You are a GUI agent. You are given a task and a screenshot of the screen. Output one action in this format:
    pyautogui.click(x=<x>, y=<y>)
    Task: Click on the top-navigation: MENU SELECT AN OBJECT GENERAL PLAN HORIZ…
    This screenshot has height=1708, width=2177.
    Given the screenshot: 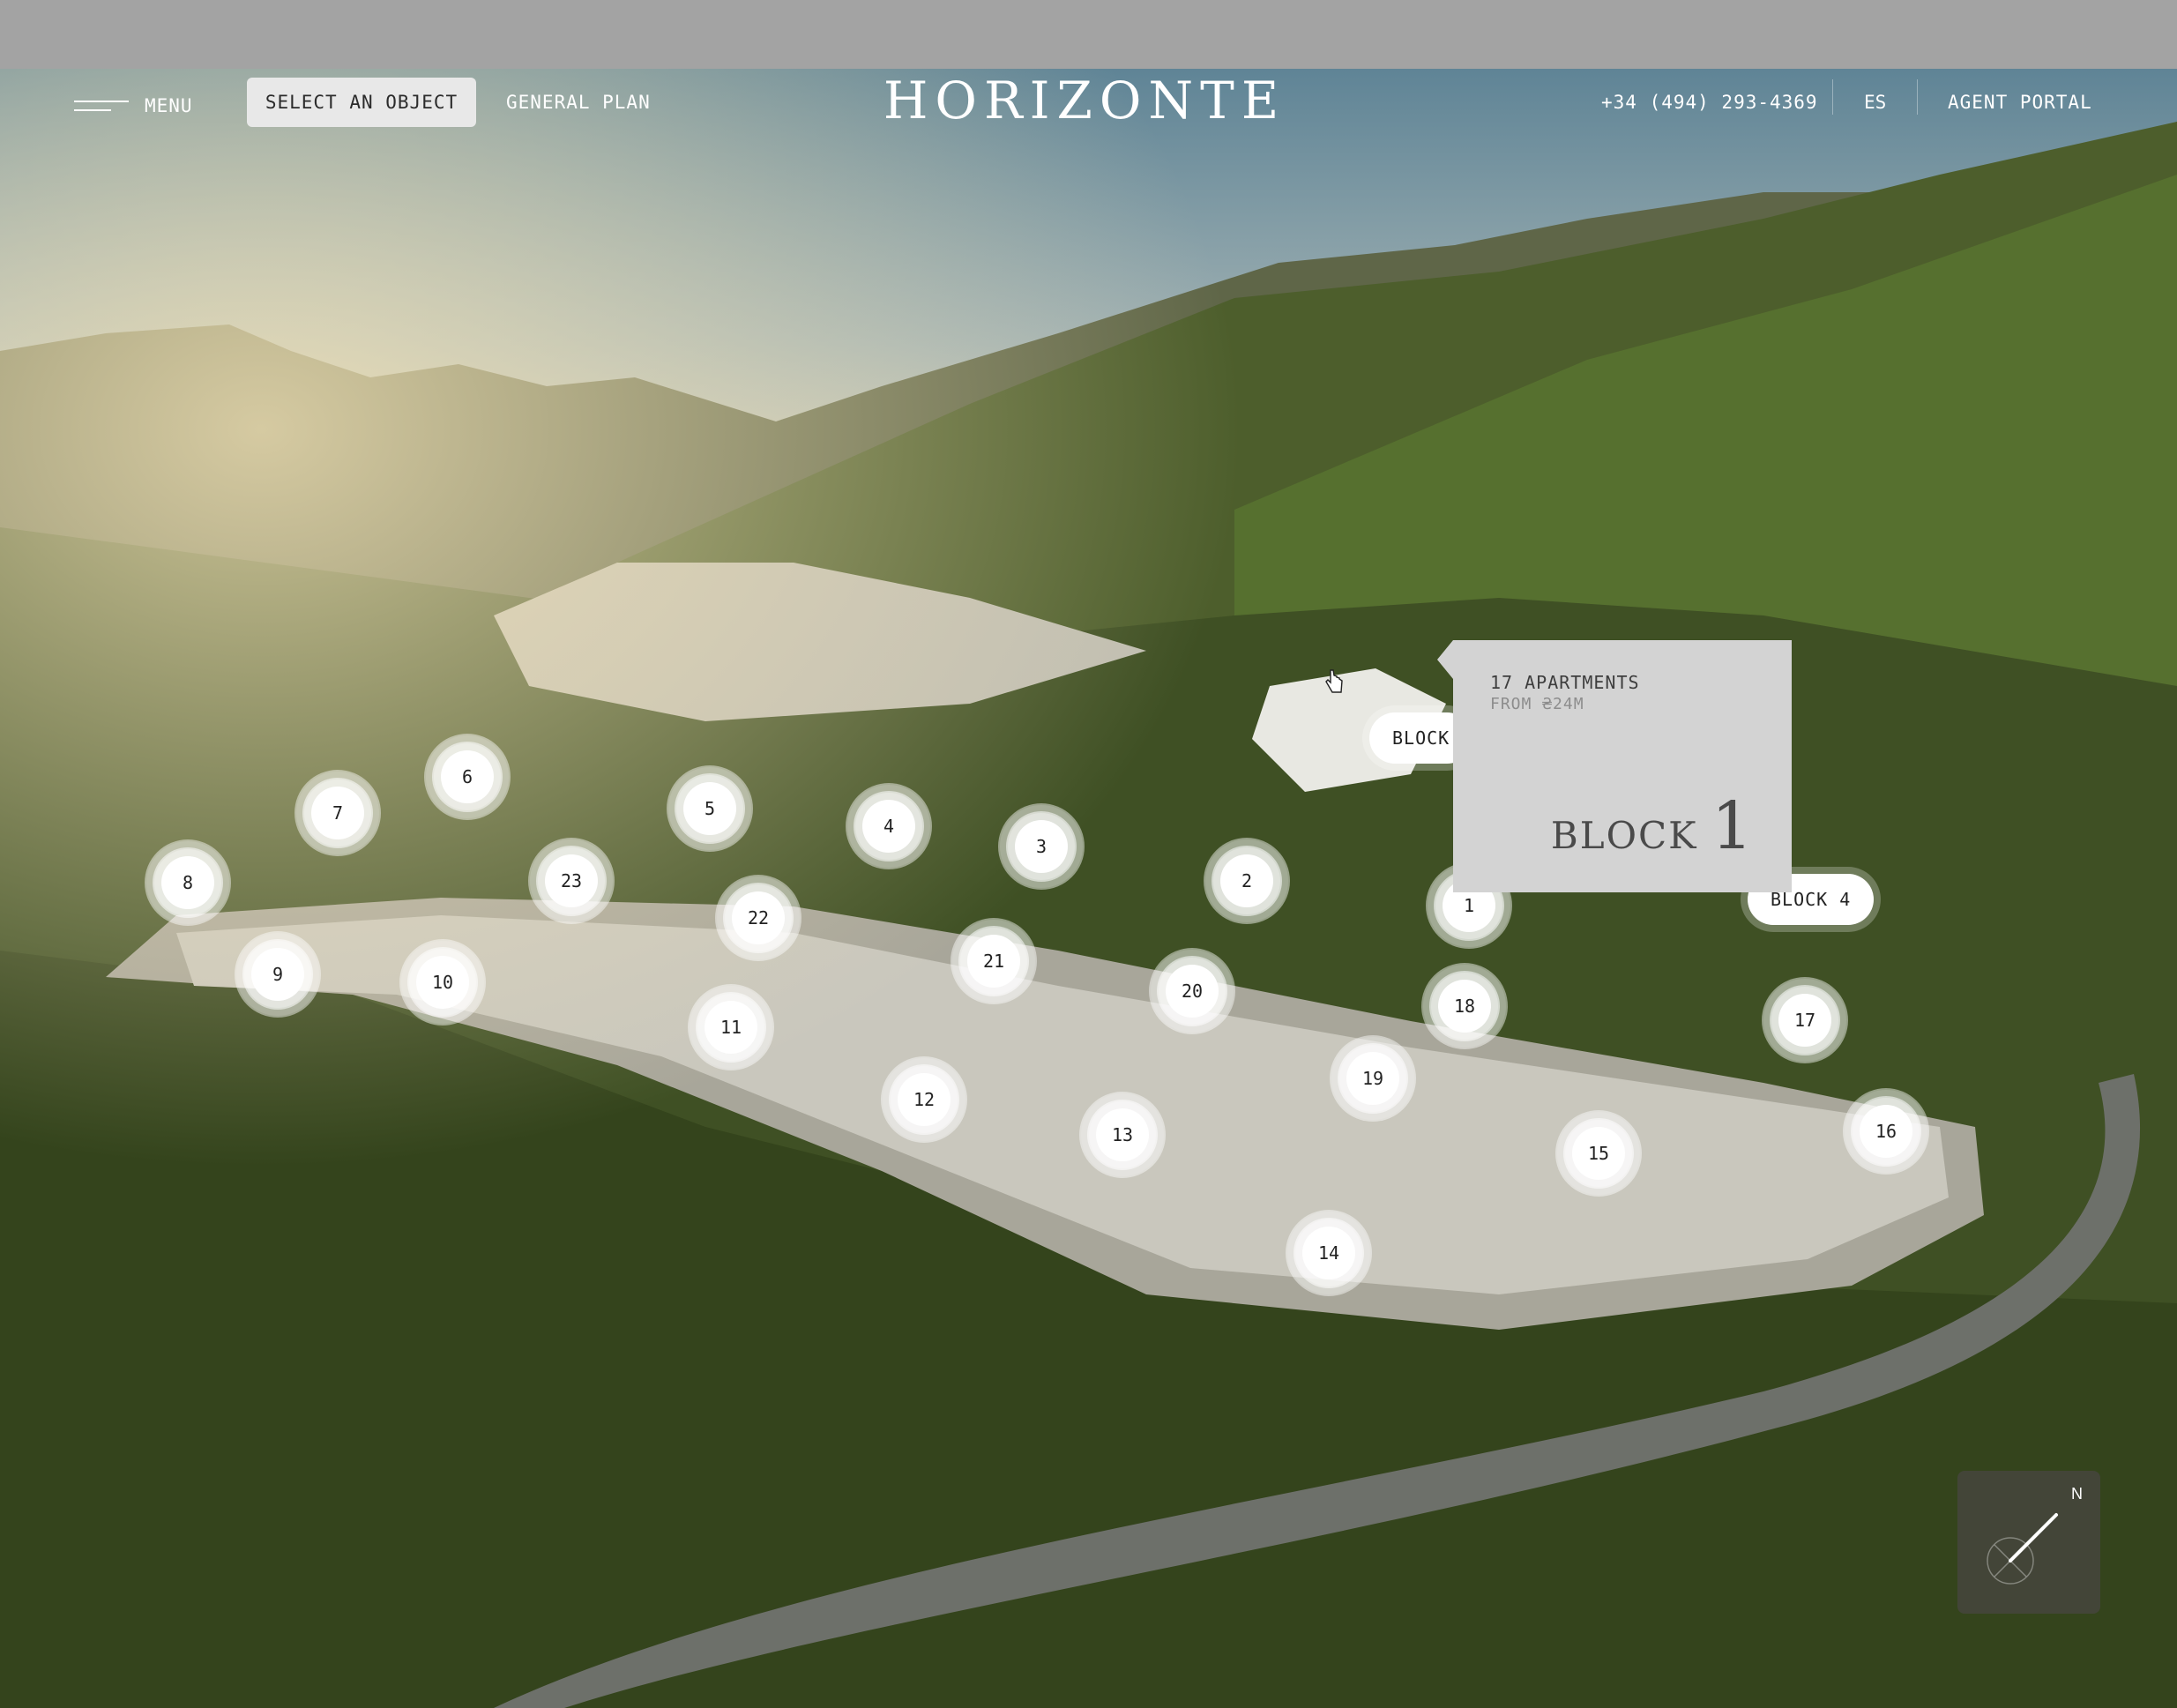 What is the action you would take?
    pyautogui.click(x=1088, y=100)
    